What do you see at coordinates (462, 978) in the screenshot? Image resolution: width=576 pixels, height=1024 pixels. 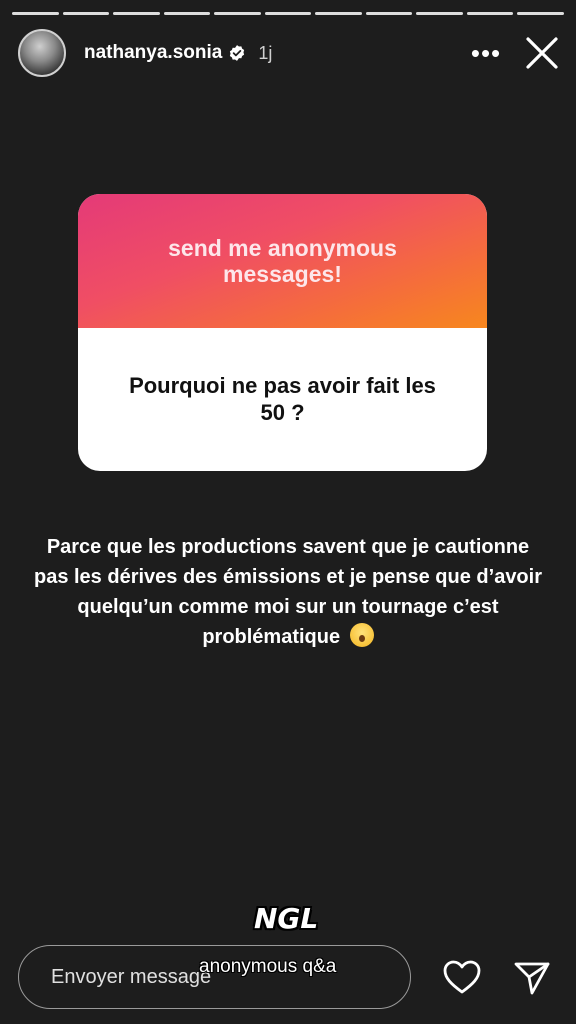 I see `heart-icon` at bounding box center [462, 978].